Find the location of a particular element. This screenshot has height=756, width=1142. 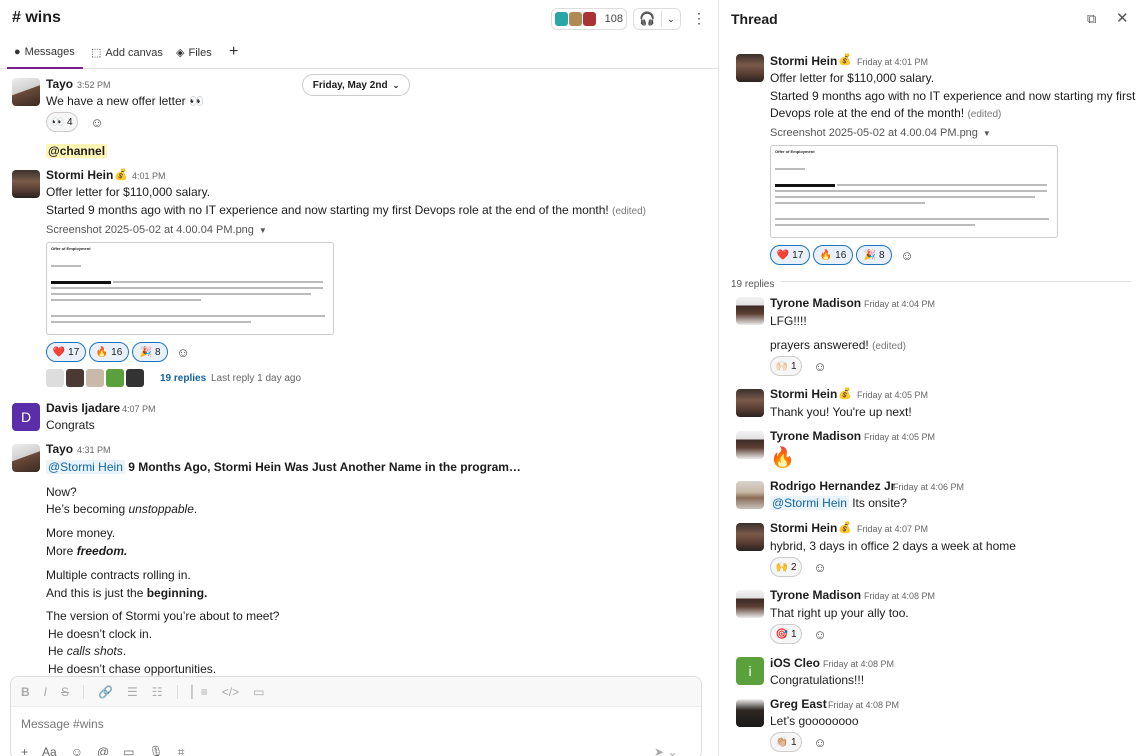

strikethrough-icon: S is located at coordinates (65, 692).